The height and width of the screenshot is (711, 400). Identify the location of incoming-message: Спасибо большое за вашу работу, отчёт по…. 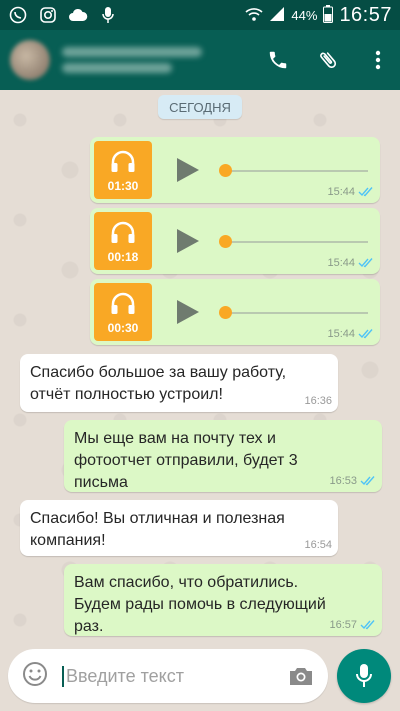
(179, 383).